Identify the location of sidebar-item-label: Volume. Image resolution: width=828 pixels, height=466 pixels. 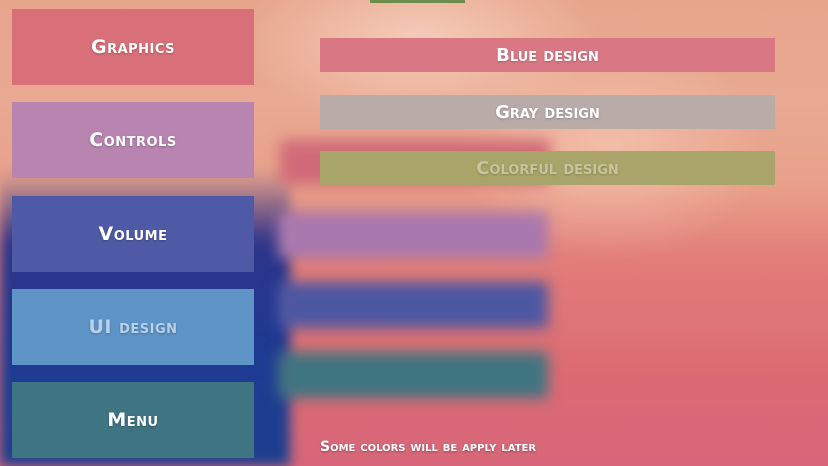
(133, 234).